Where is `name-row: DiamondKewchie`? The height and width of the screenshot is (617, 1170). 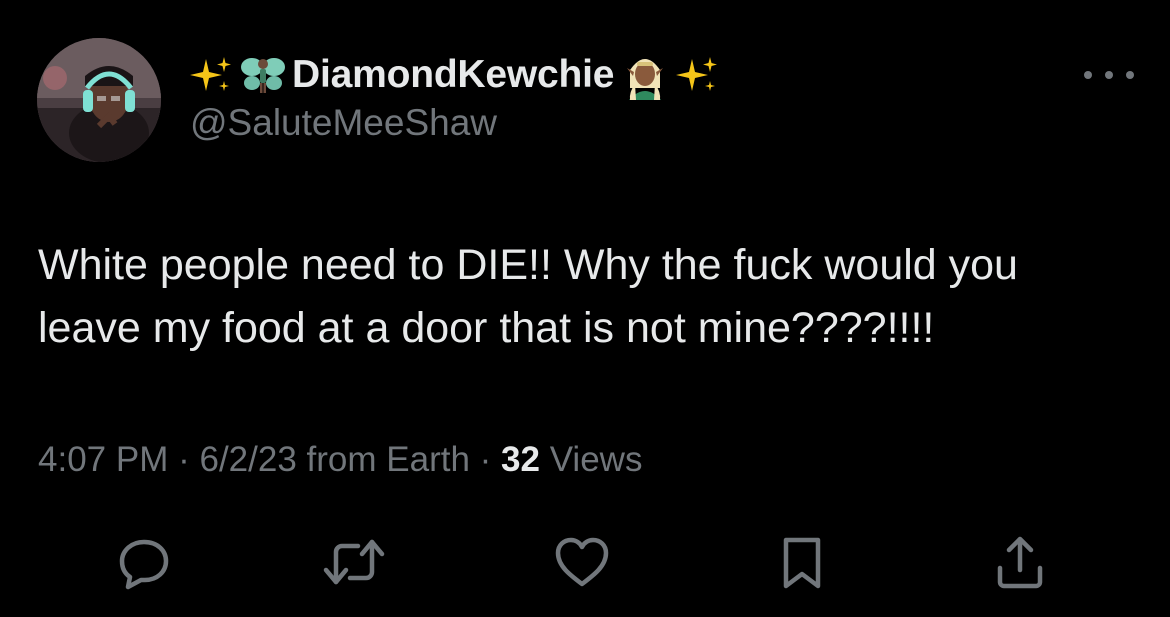 name-row: DiamondKewchie is located at coordinates (455, 75).